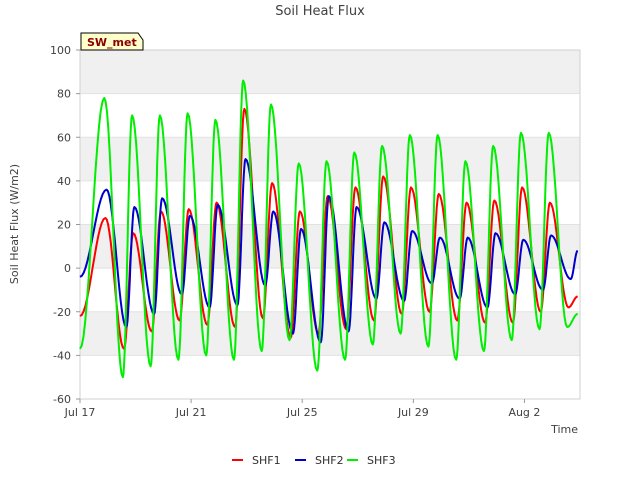  I want to click on y-tick-label: 20, so click(64, 225).